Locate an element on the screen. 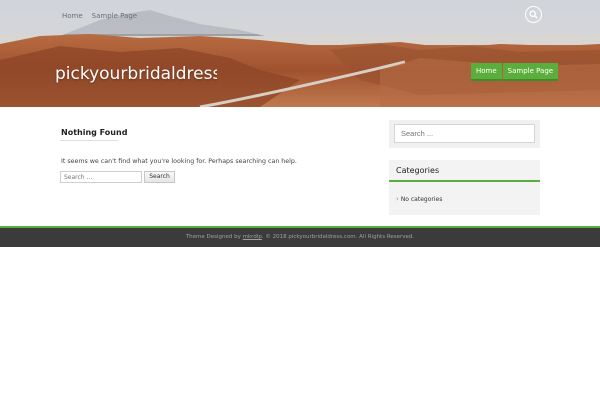  search-icon is located at coordinates (533, 14).